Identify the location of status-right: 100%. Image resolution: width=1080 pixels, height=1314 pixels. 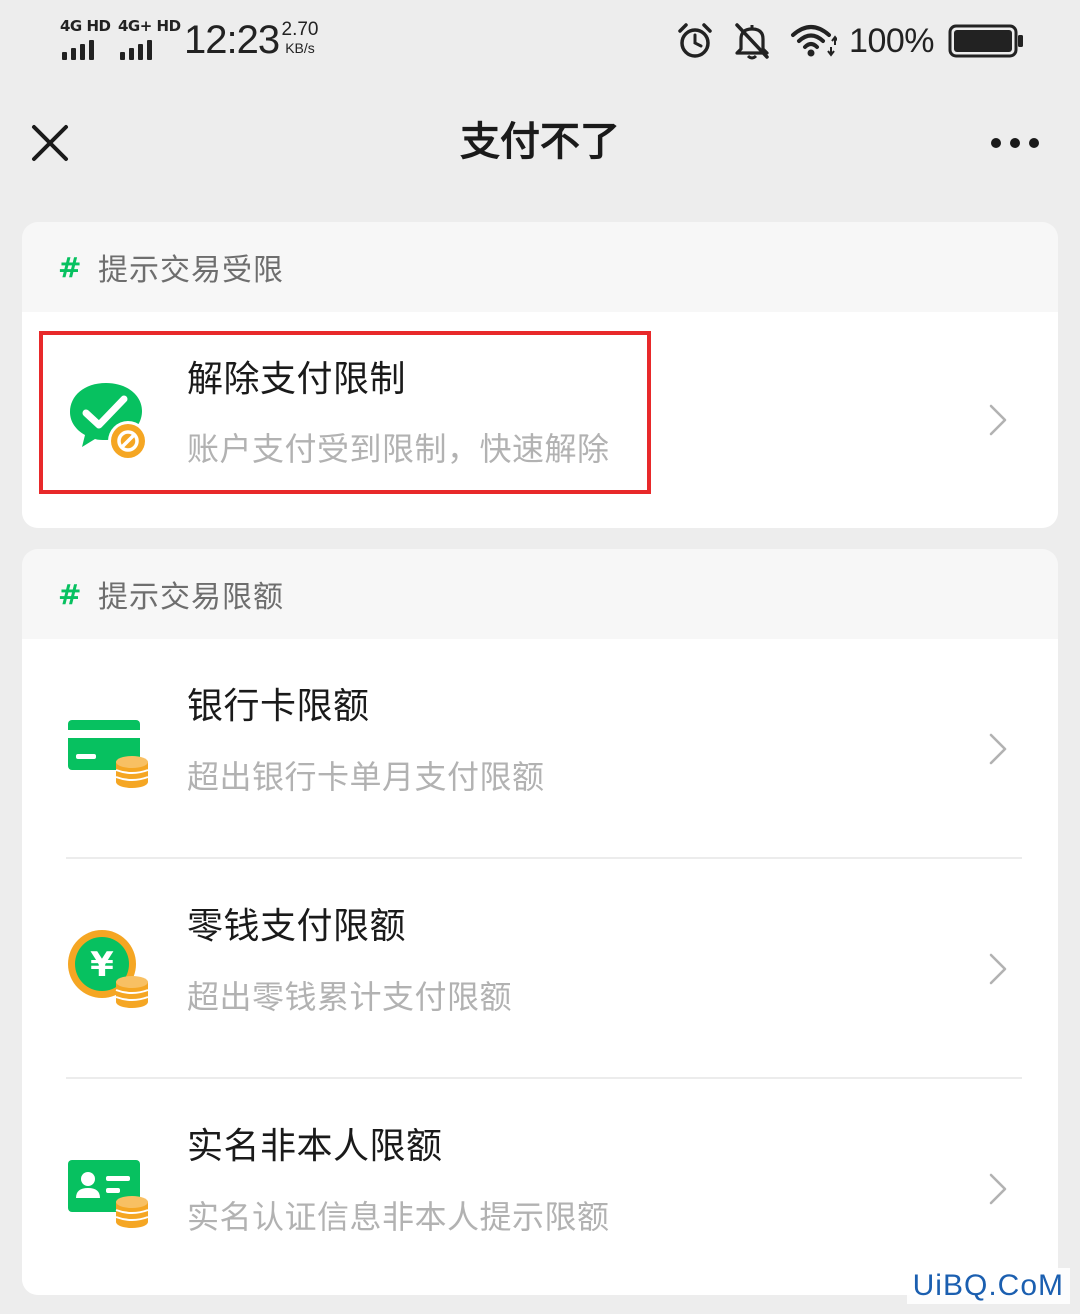
(849, 41).